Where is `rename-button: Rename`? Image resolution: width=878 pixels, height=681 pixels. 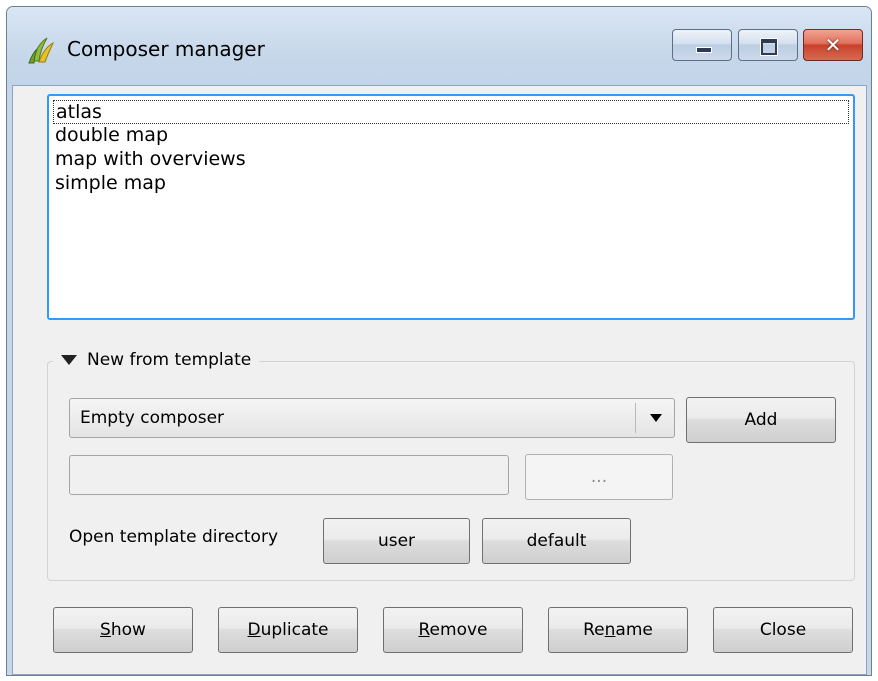
rename-button: Rename is located at coordinates (618, 630).